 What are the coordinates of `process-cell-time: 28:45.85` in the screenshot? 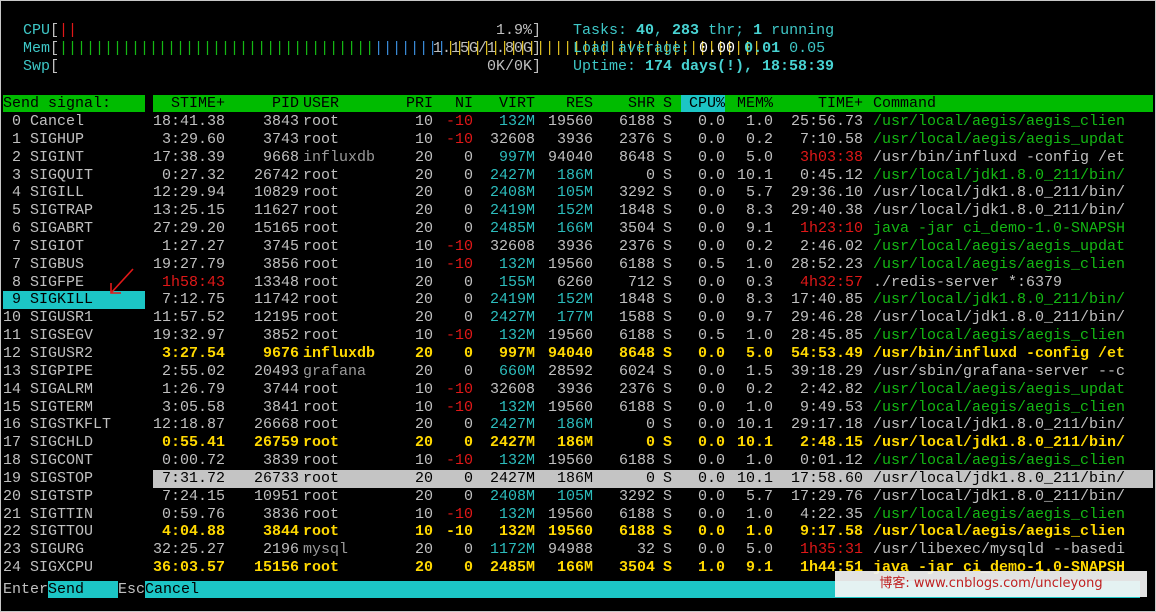 It's located at (826, 336).